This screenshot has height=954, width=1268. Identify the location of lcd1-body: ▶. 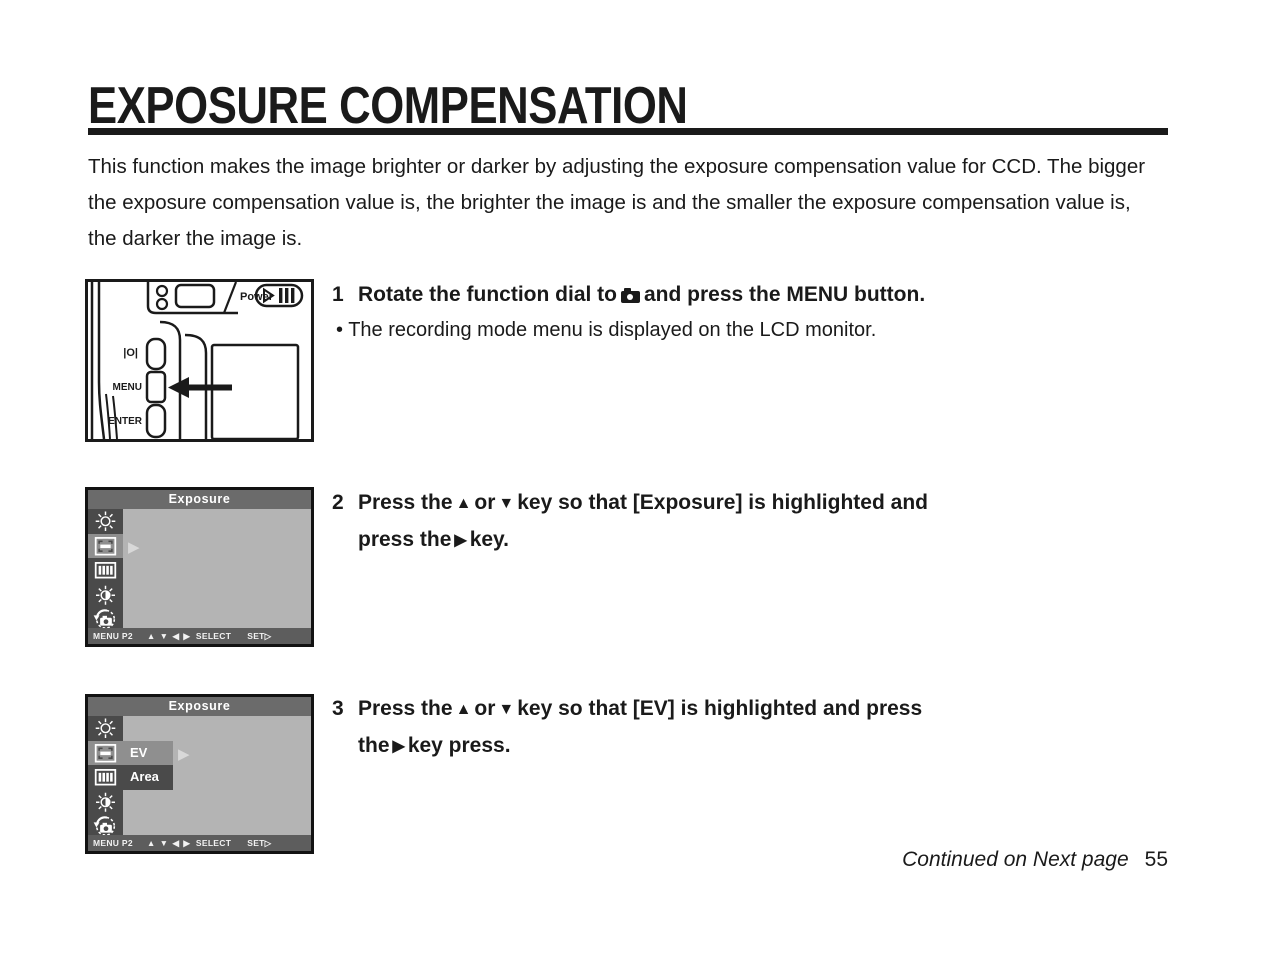
(199, 569).